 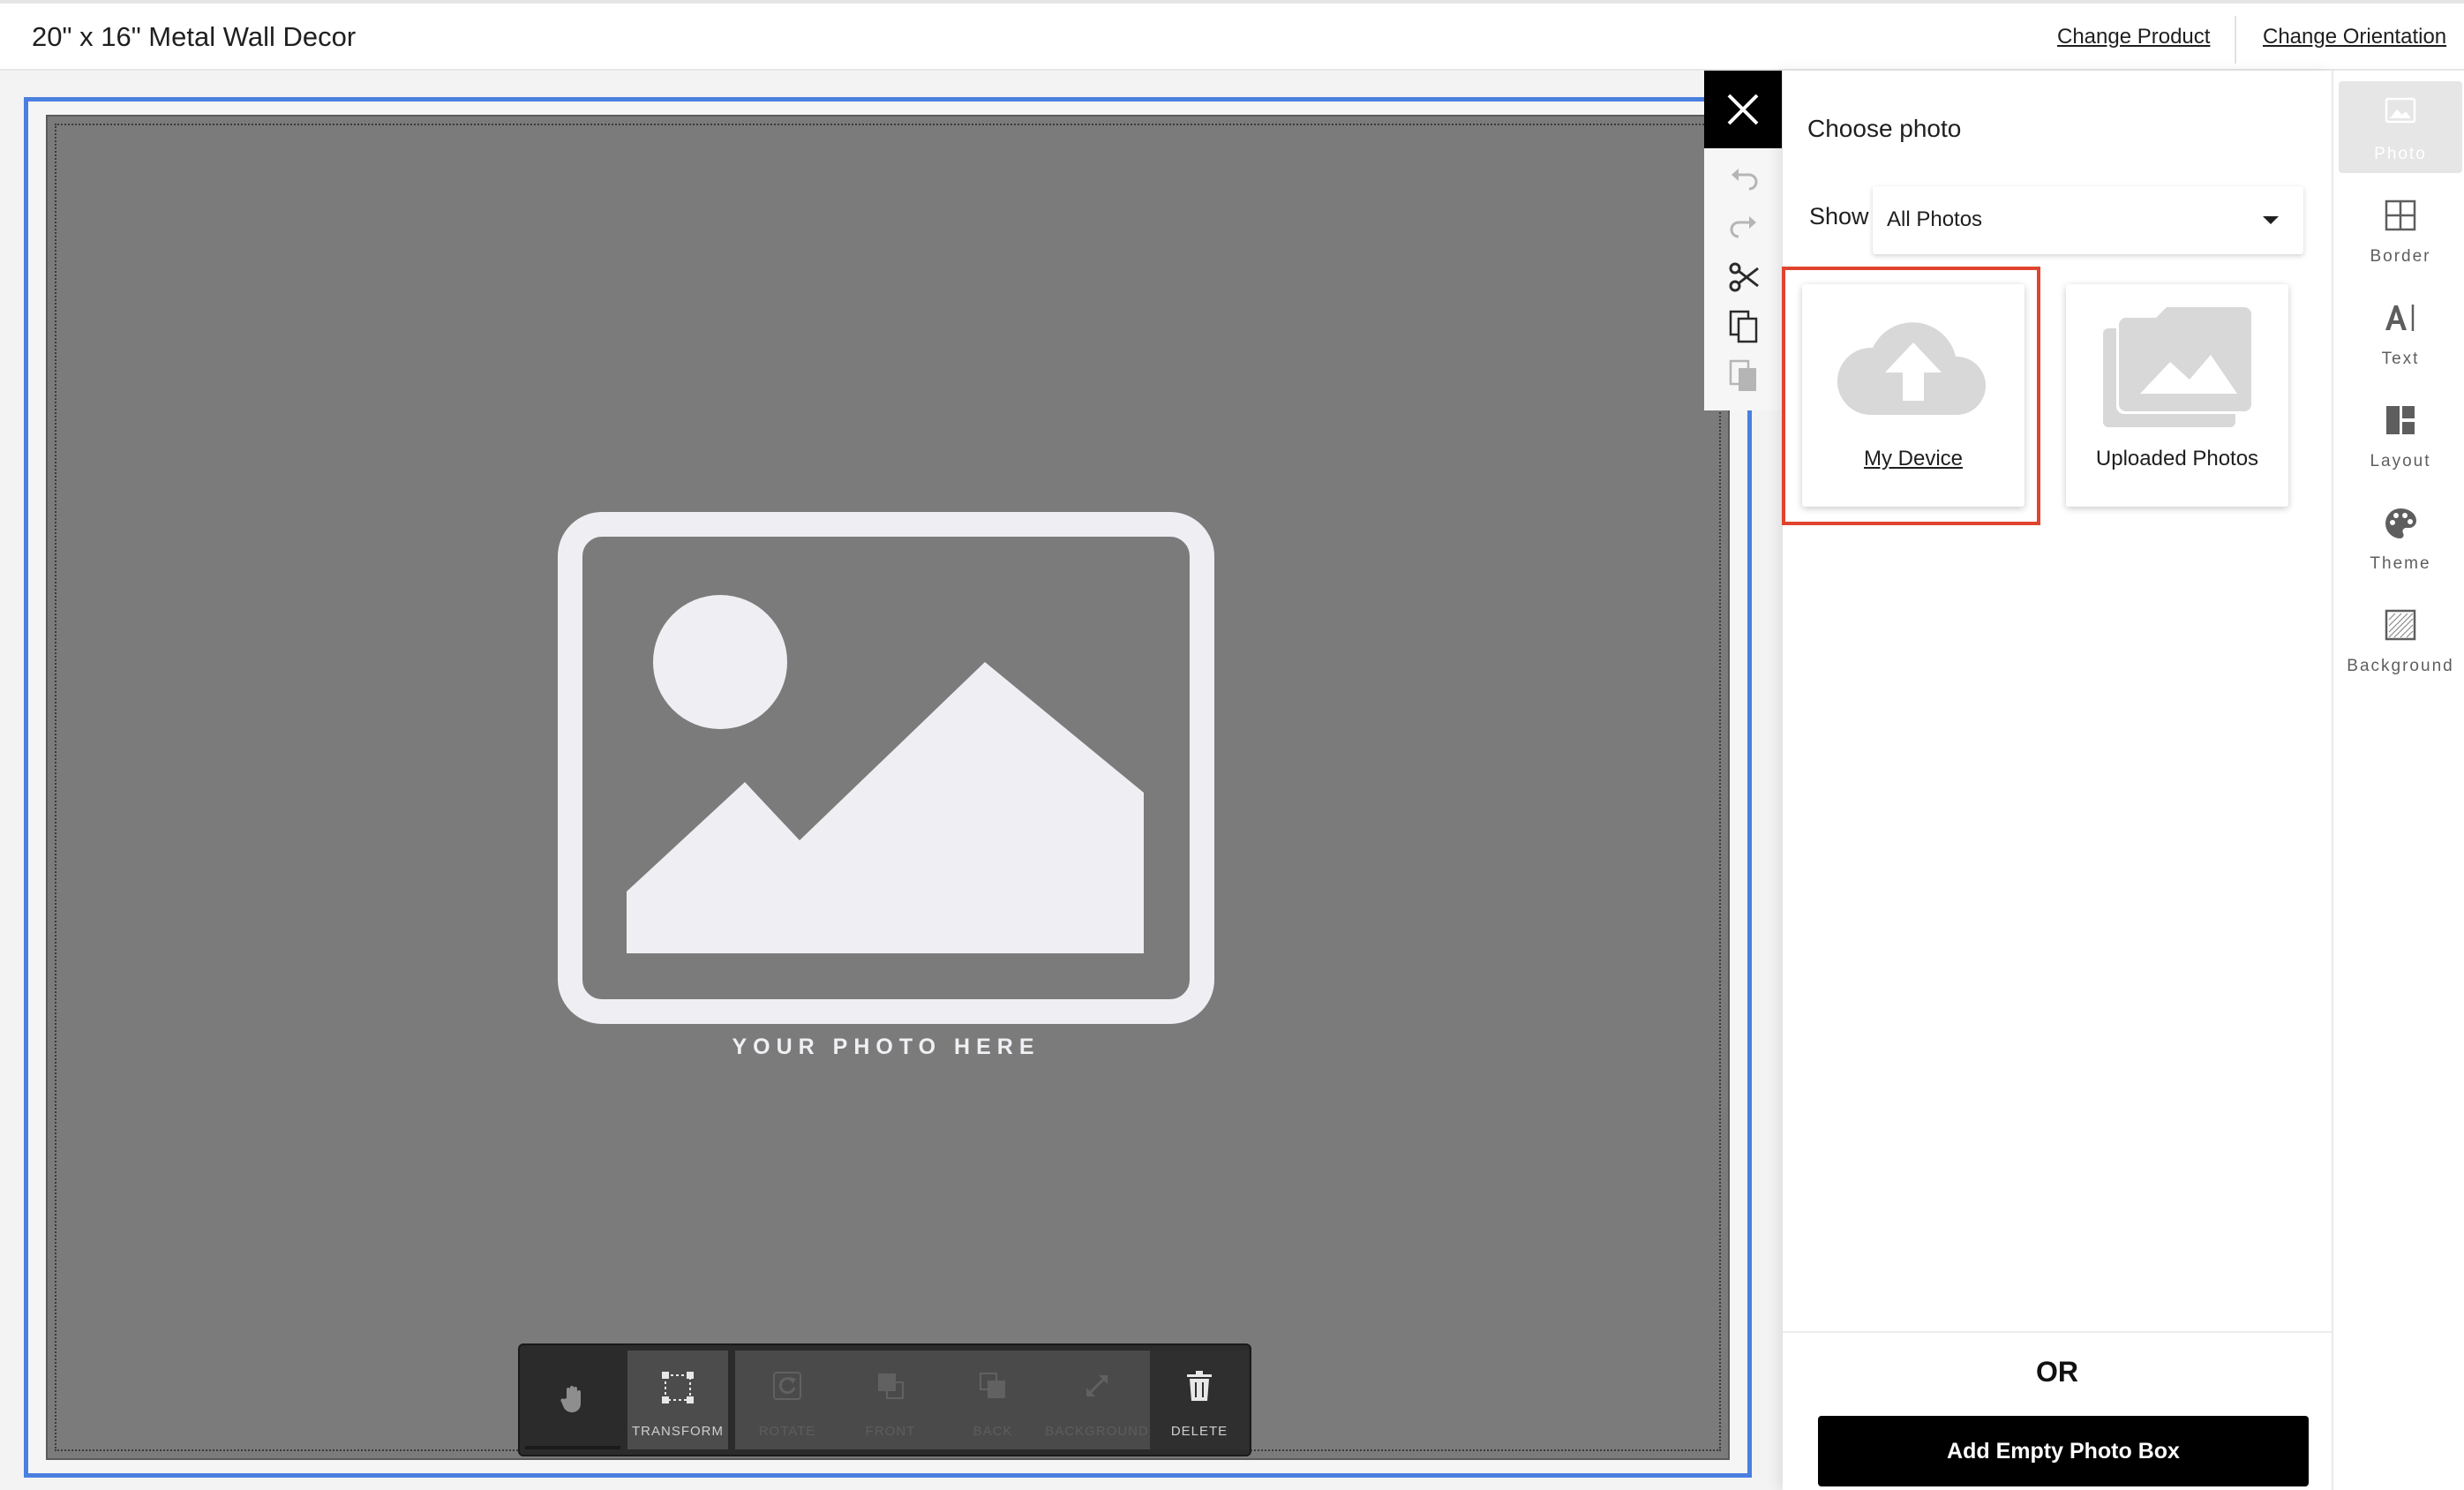 What do you see at coordinates (1743, 375) in the screenshot?
I see `paste-icon` at bounding box center [1743, 375].